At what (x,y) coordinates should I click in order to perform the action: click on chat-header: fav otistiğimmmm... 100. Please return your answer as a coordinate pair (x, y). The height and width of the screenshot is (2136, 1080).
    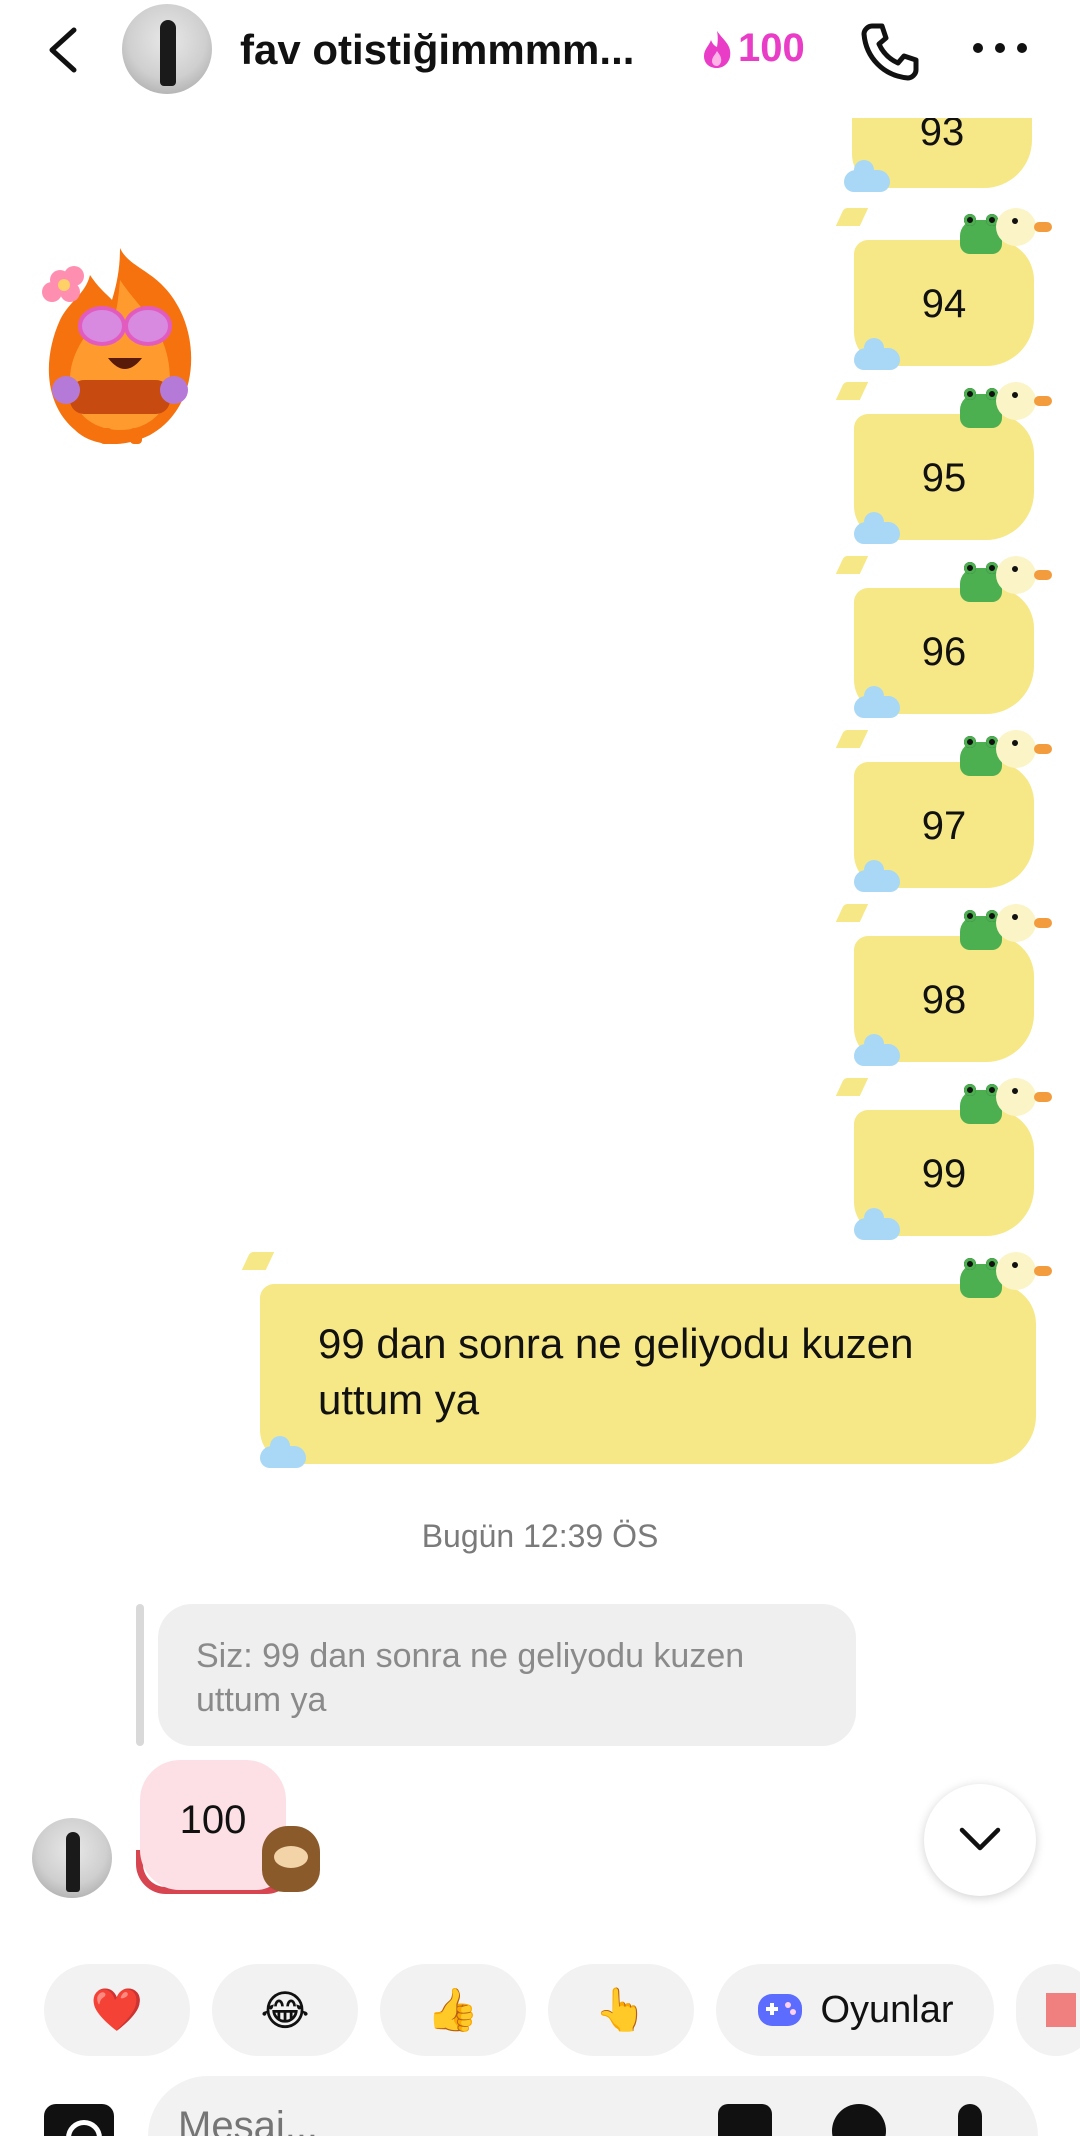
    Looking at the image, I should click on (540, 59).